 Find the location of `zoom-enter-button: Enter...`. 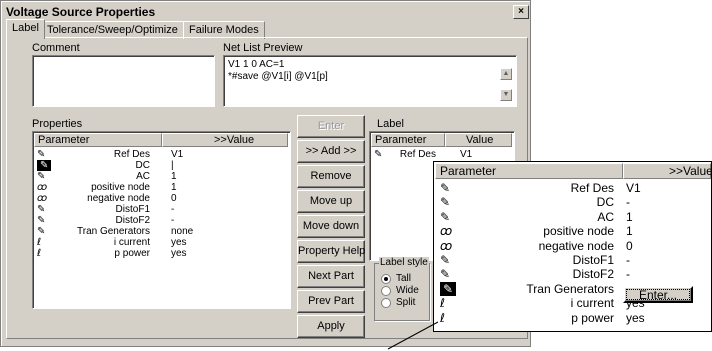

zoom-enter-button: Enter... is located at coordinates (658, 294).